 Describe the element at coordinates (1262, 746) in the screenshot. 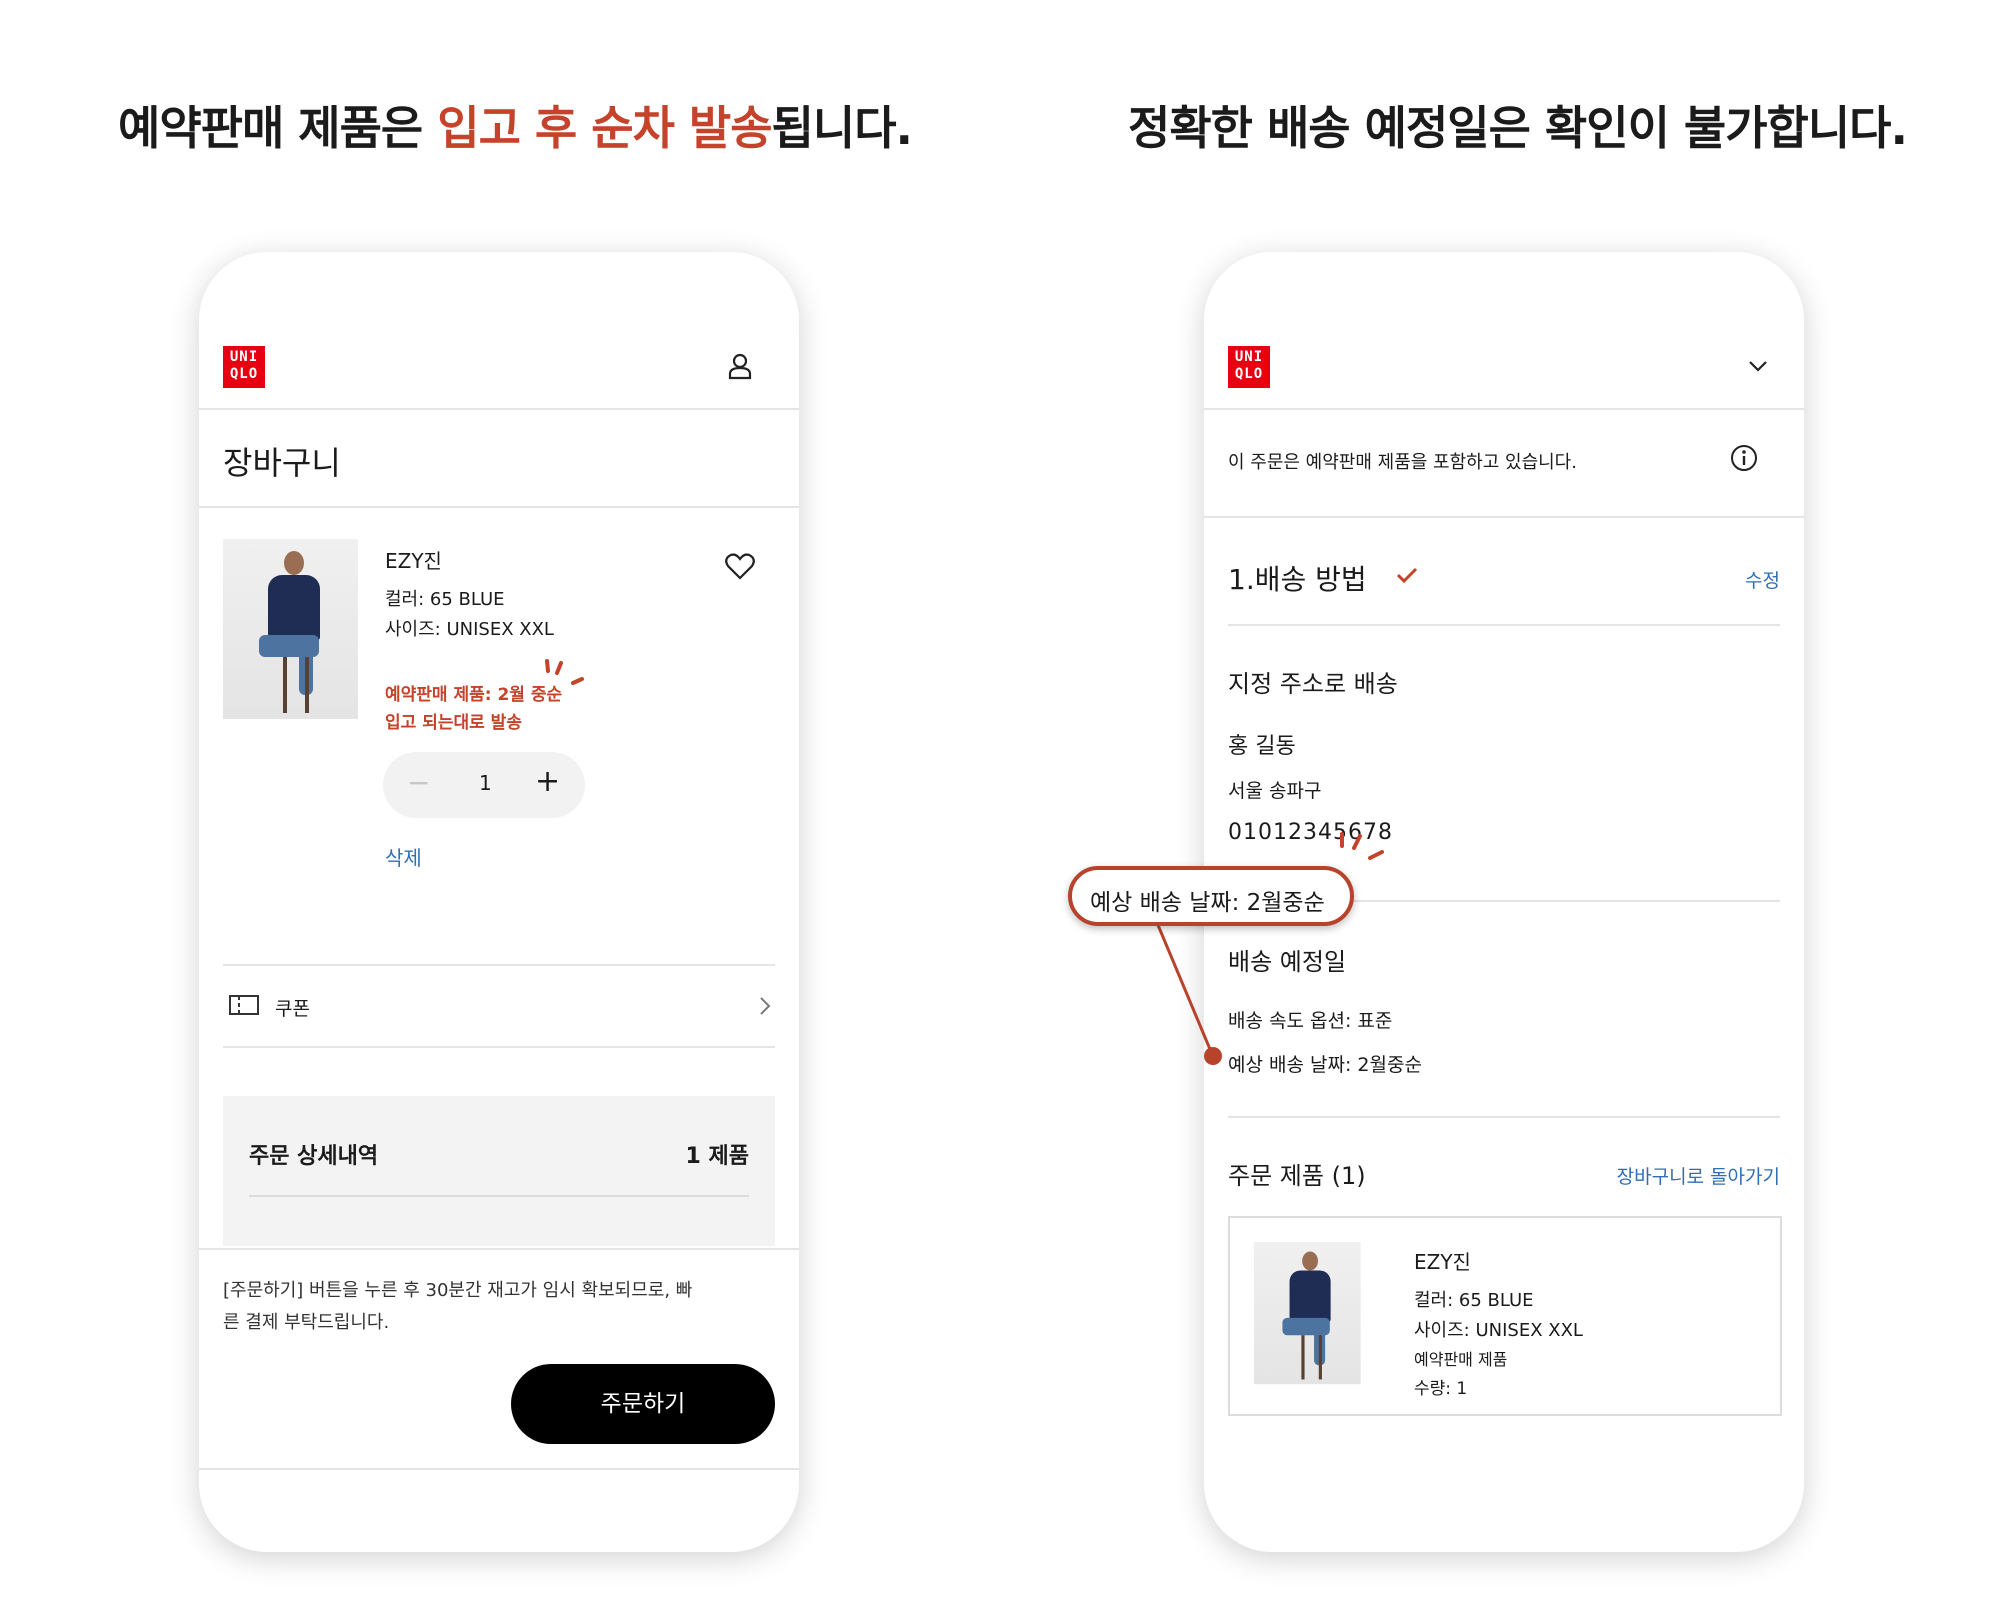

I see `recipient-name: 홍 길동` at that location.